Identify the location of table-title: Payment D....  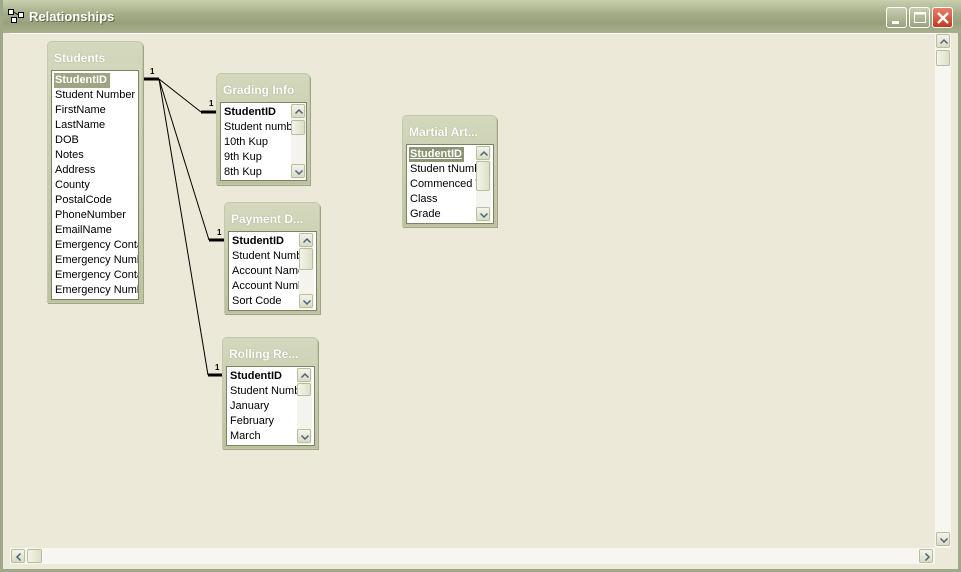
(267, 219).